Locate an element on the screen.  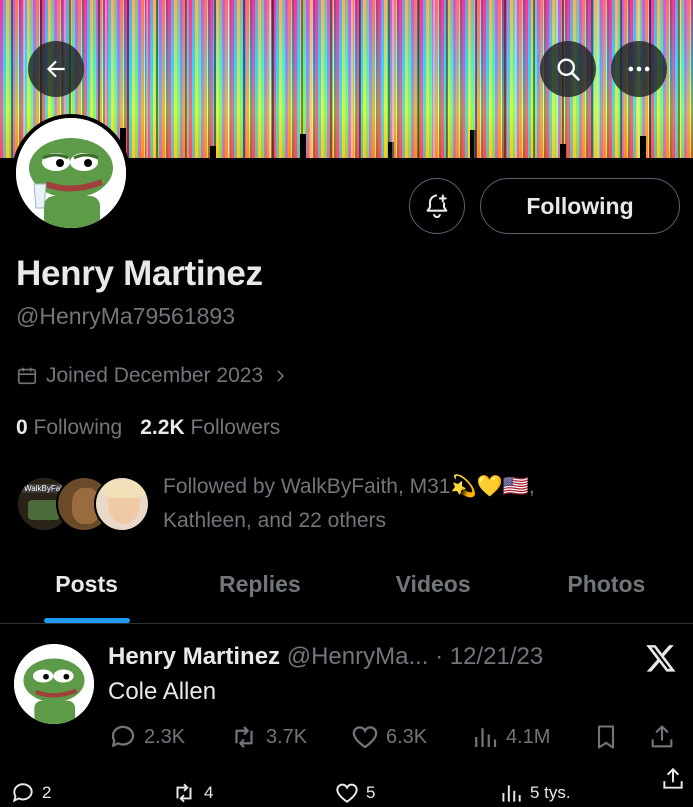
tab-photos: Photos is located at coordinates (606, 592).